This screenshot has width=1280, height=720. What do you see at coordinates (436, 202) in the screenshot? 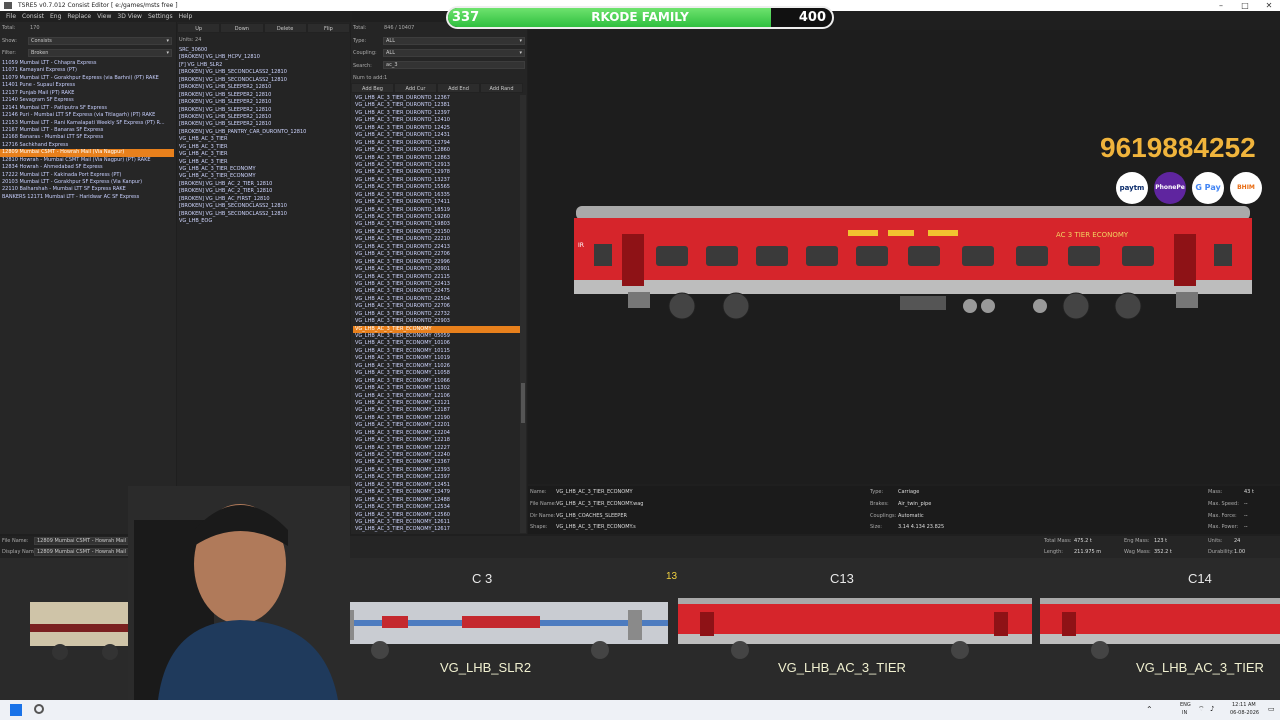
I see `library-list-item: VG_LHB_AC_3_TIER_DURONTO_17411` at bounding box center [436, 202].